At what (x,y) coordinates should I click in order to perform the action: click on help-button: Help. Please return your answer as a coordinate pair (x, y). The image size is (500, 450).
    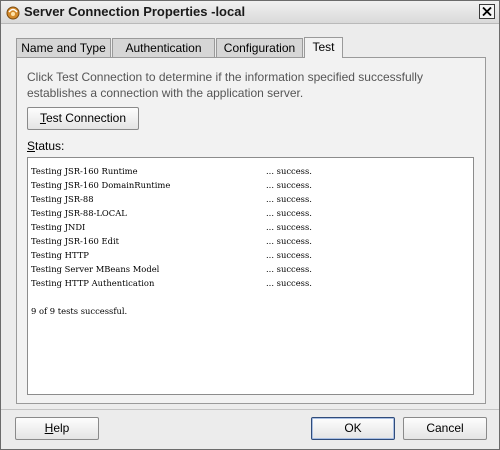
    Looking at the image, I should click on (57, 428).